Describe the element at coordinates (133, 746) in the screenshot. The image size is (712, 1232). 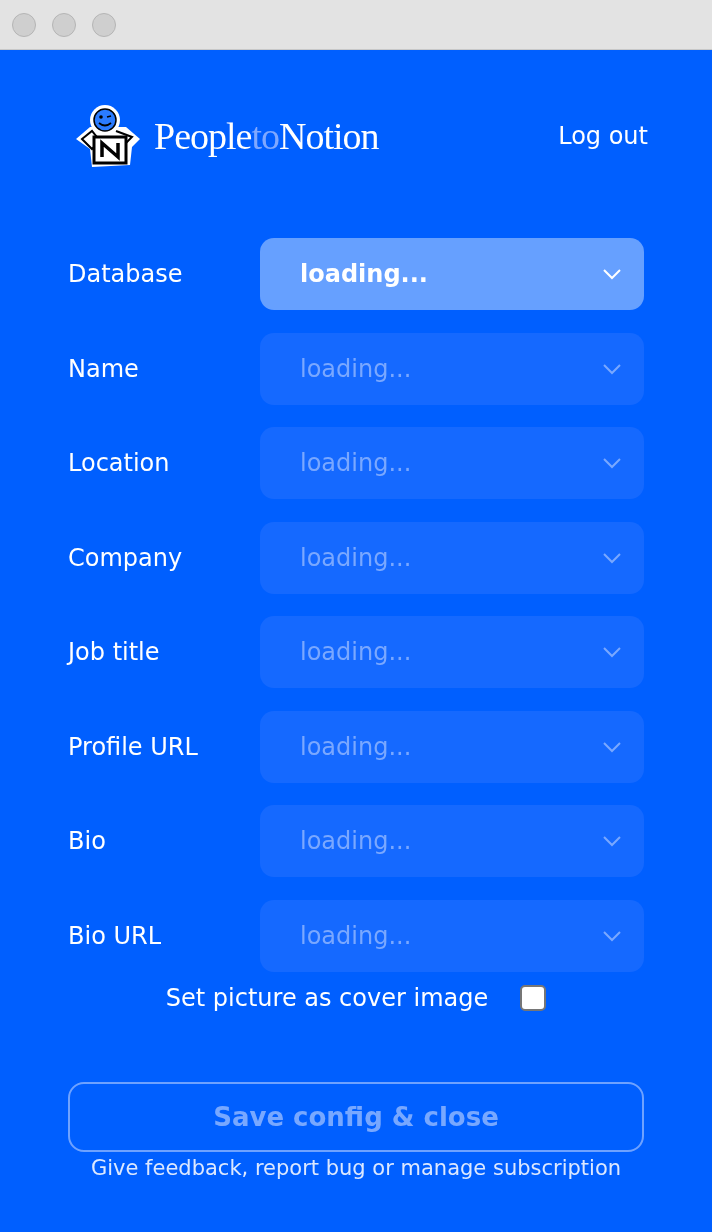
I see `field-label: Profile URL` at that location.